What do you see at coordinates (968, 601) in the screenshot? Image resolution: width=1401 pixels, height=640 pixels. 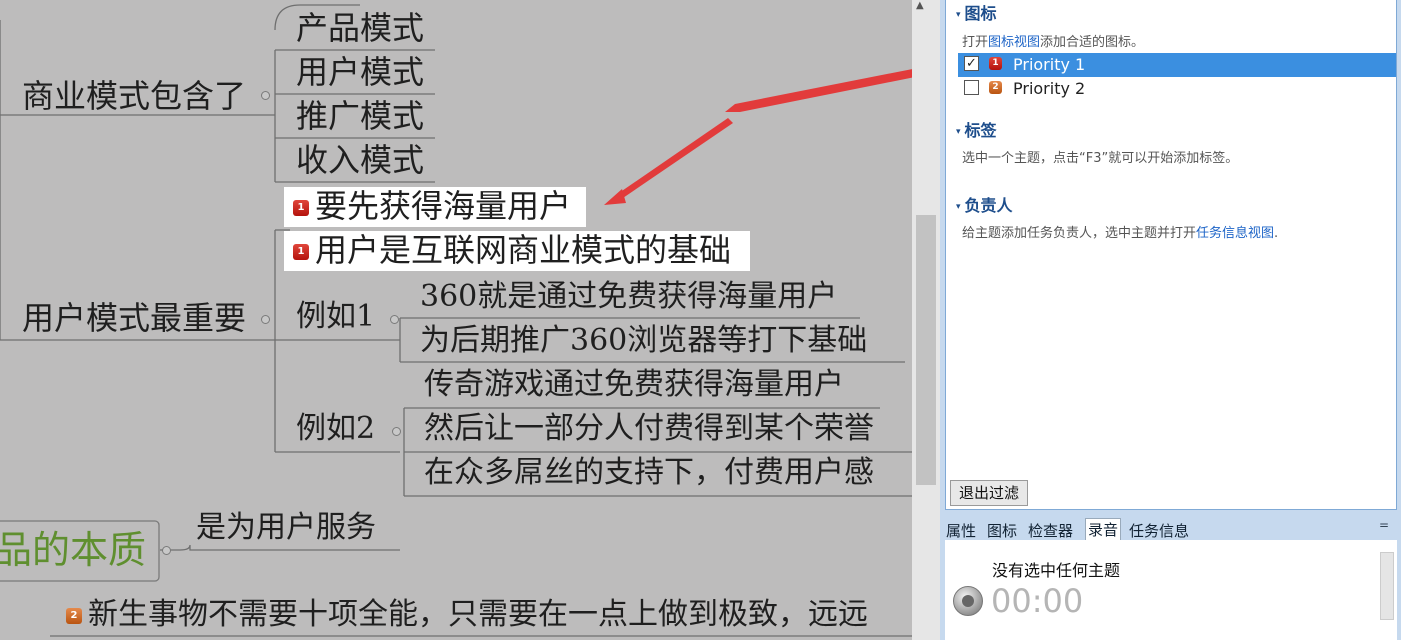 I see `record-button-icon` at bounding box center [968, 601].